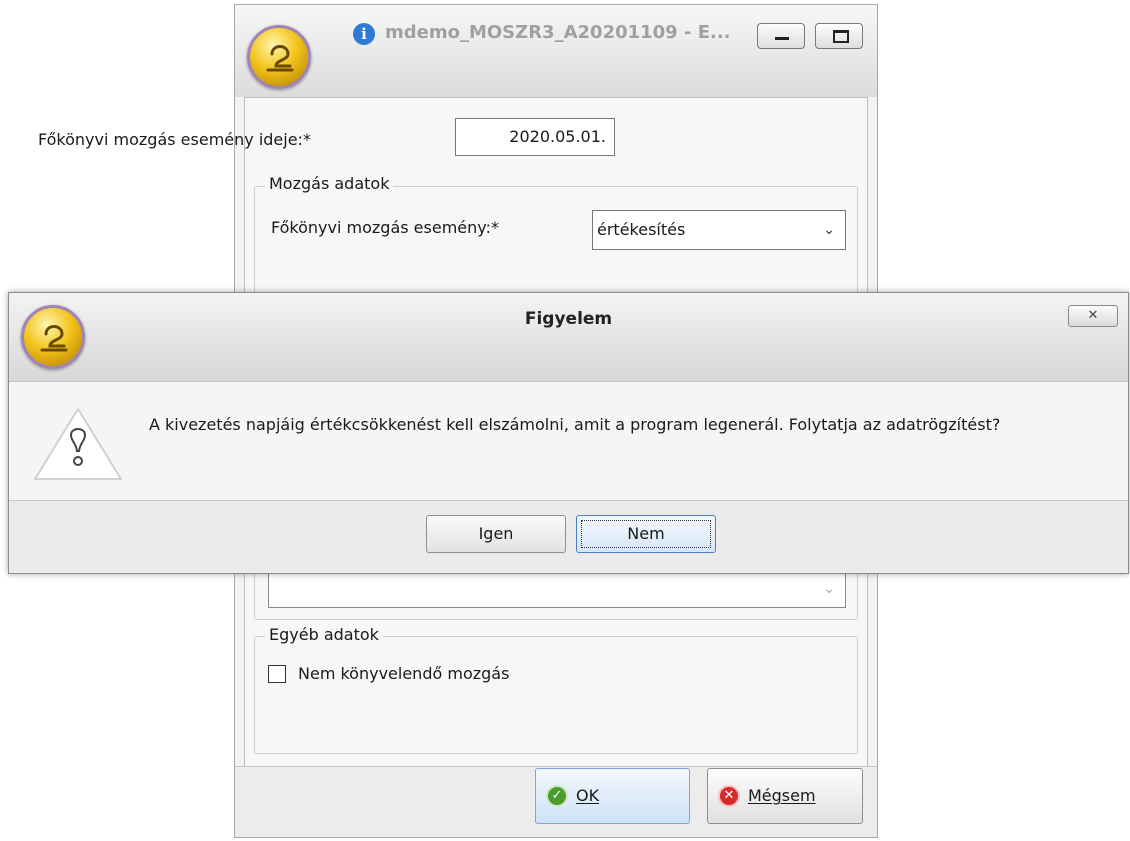 The width and height of the screenshot is (1130, 841). What do you see at coordinates (568, 319) in the screenshot?
I see `dialog-title: Figyelem` at bounding box center [568, 319].